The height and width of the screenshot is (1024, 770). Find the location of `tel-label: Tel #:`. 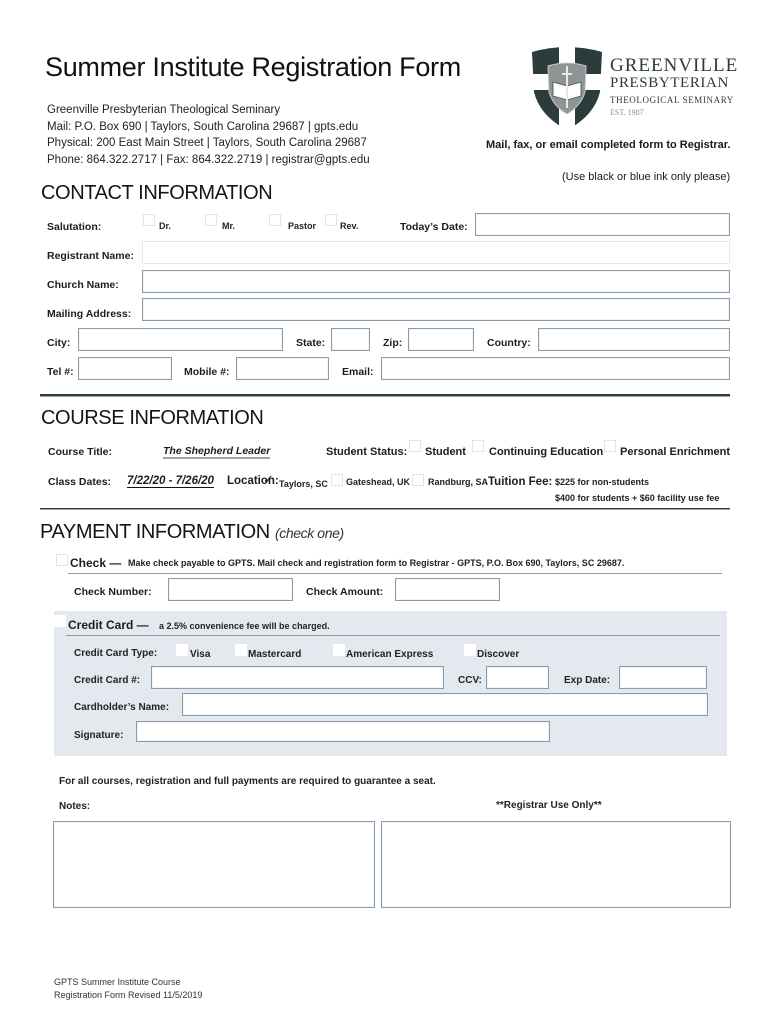

tel-label: Tel #: is located at coordinates (60, 372).